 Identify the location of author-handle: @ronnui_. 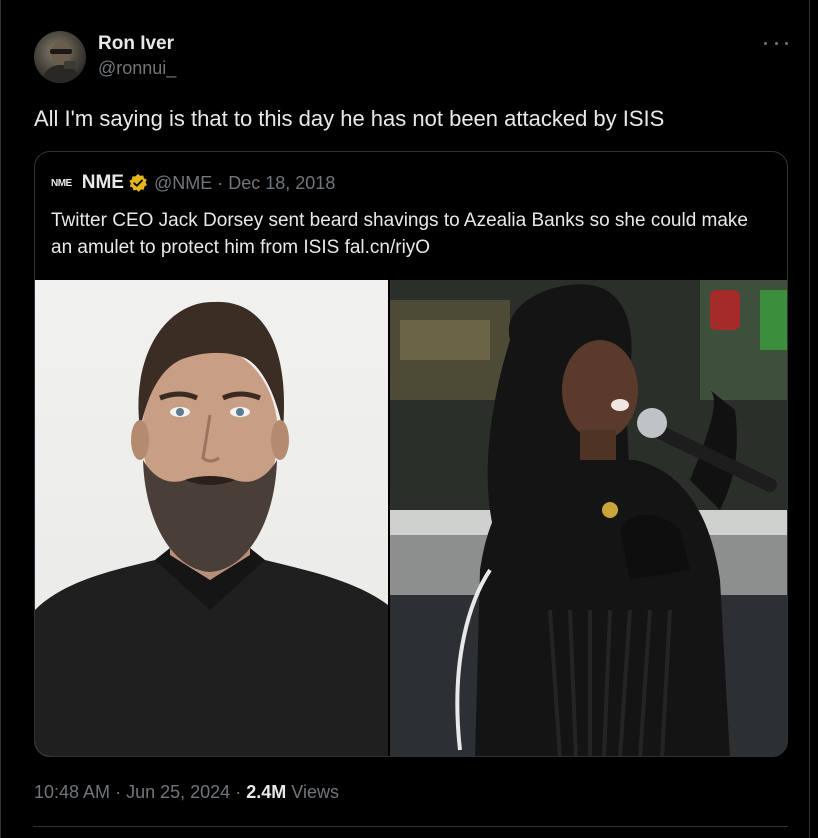
(137, 68).